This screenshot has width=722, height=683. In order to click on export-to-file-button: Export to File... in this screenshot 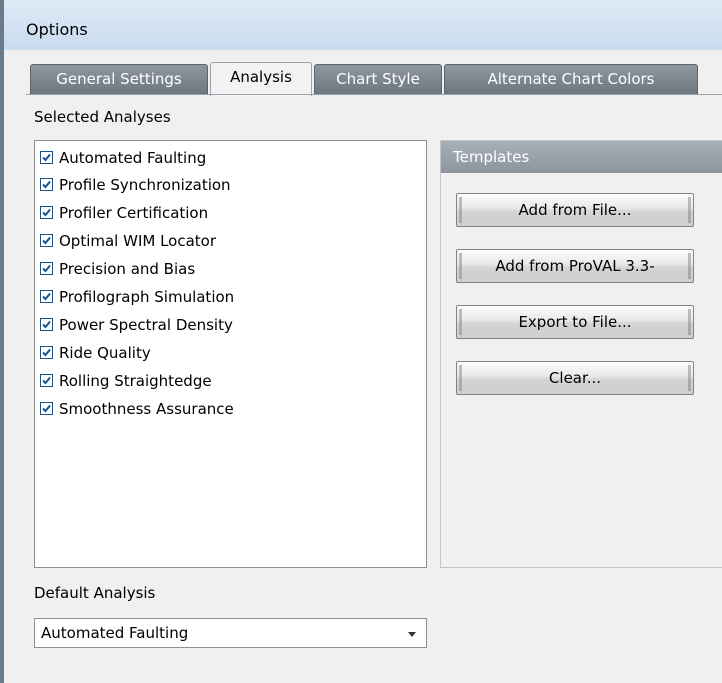, I will do `click(575, 322)`.